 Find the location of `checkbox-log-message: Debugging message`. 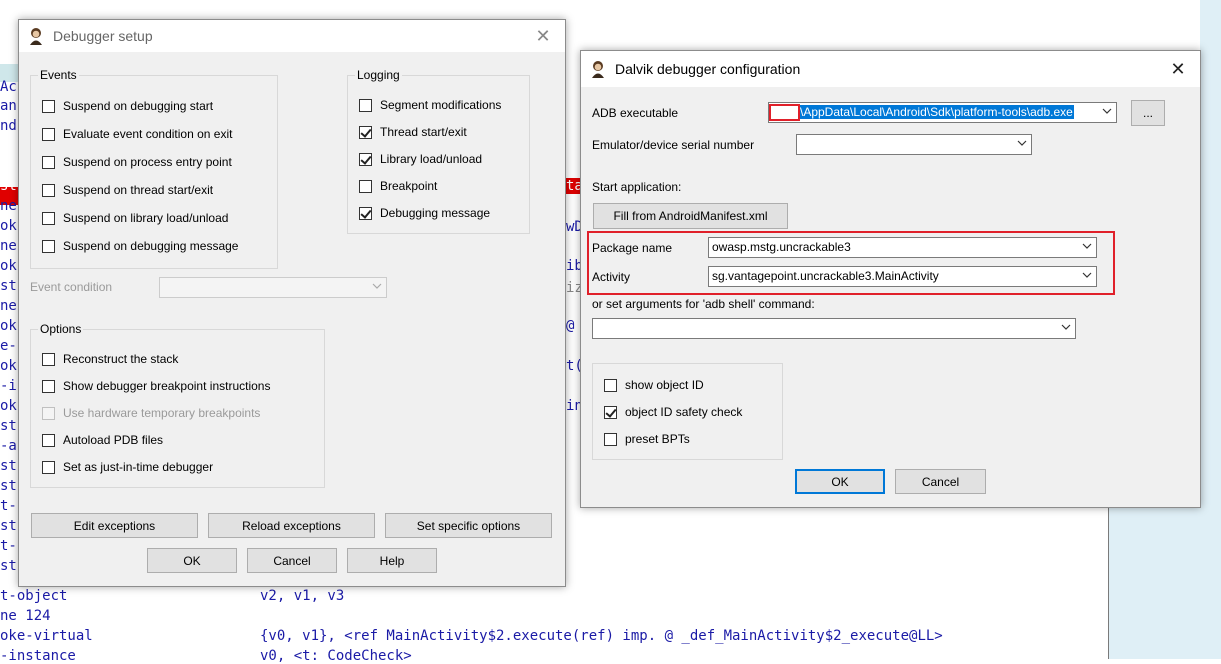

checkbox-log-message: Debugging message is located at coordinates (424, 213).